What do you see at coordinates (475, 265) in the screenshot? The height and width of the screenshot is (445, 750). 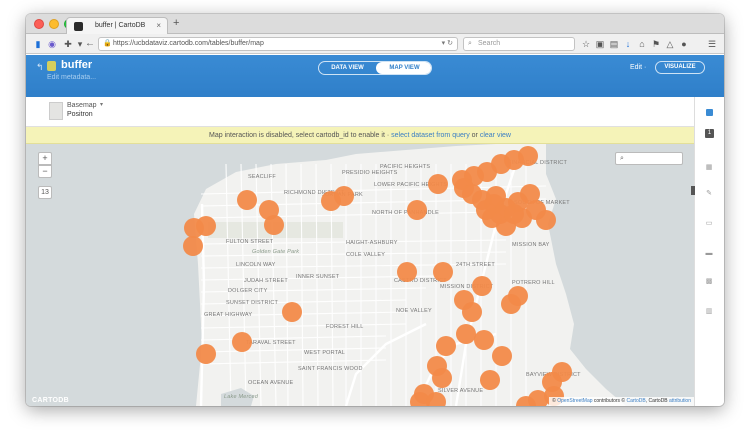 I see `map-label: 24TH STREET` at bounding box center [475, 265].